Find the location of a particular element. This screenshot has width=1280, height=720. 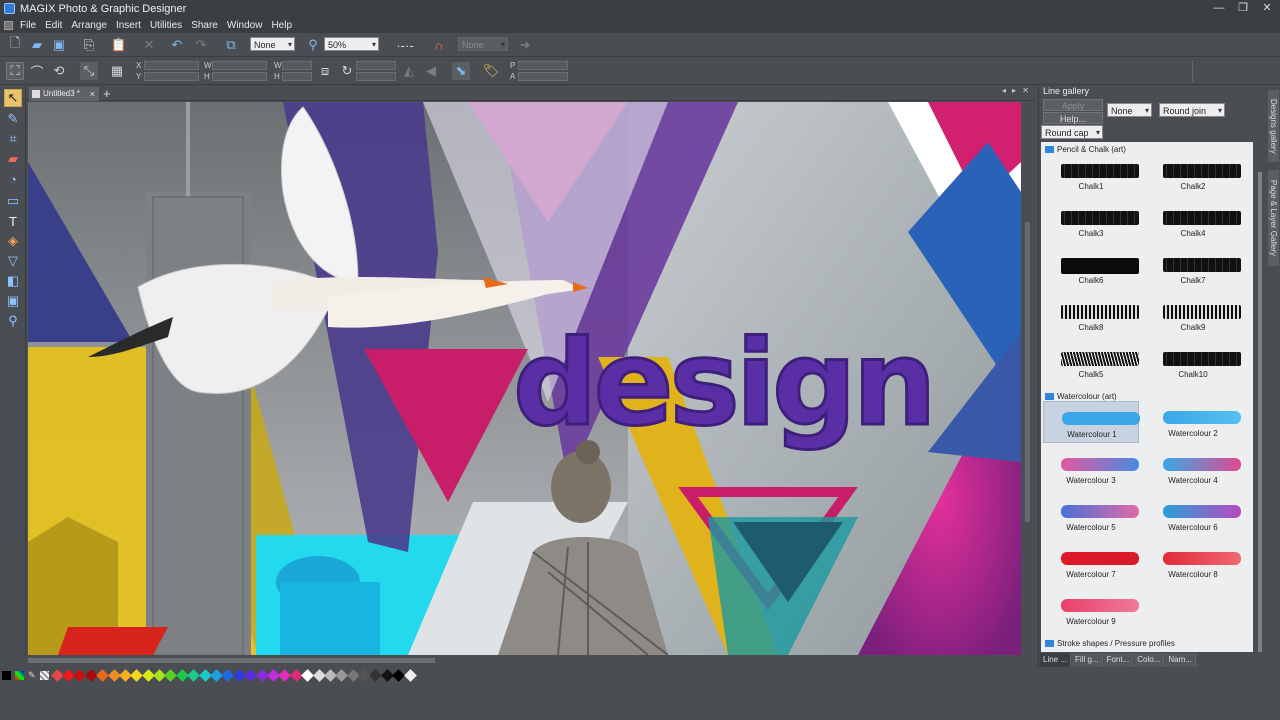

gallery-scrollbar is located at coordinates (1260, 397).